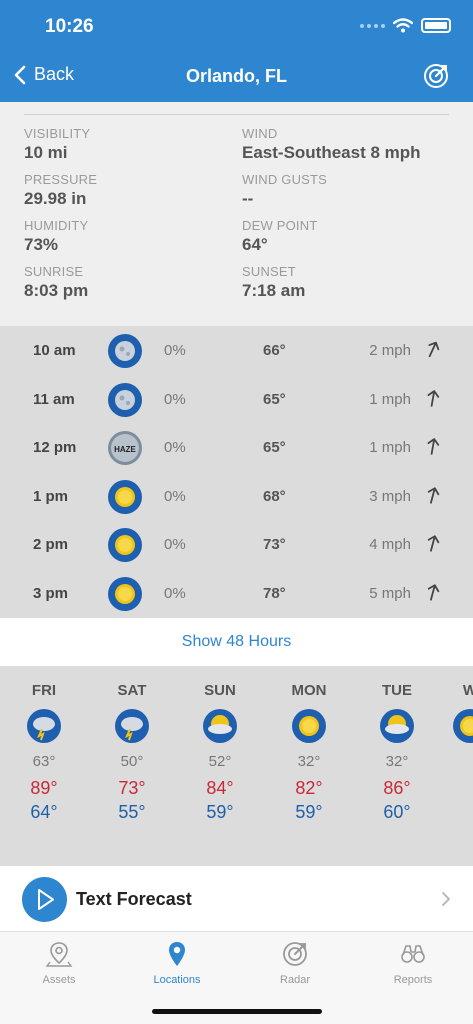  What do you see at coordinates (413, 980) in the screenshot?
I see `tab-label: Reports` at bounding box center [413, 980].